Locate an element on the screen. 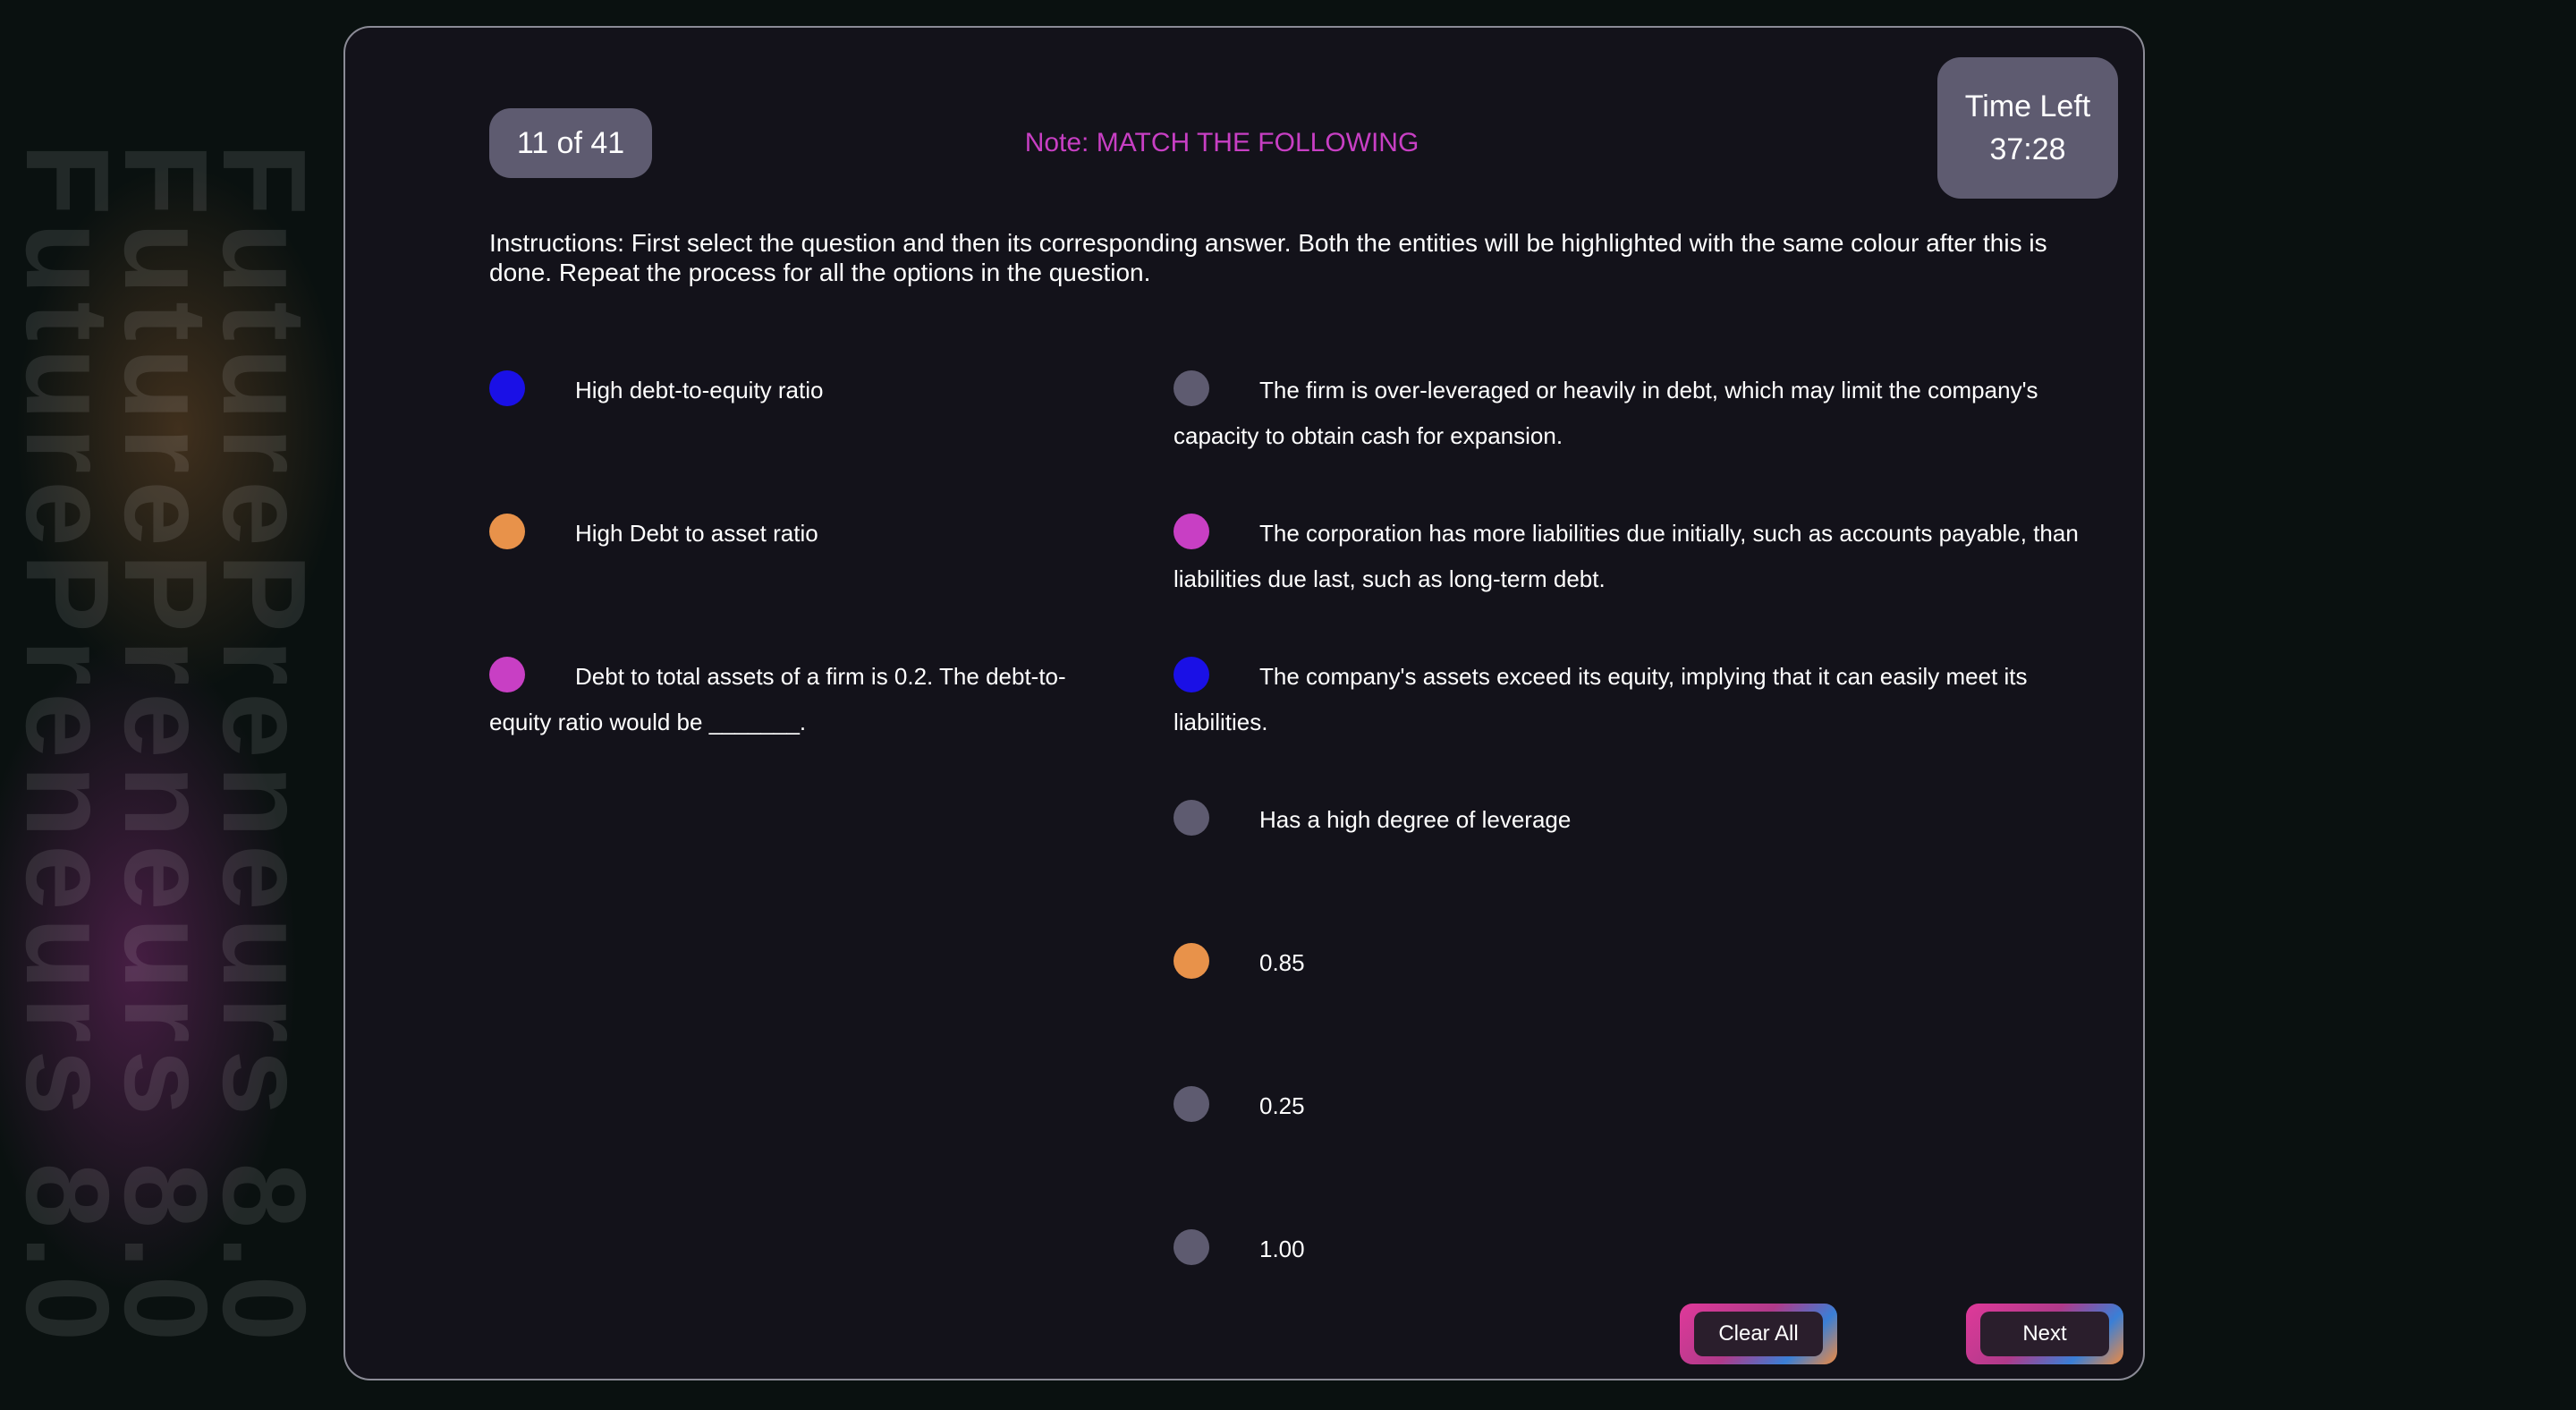 This screenshot has width=2576, height=1410. answer-text: 0.25 is located at coordinates (1282, 1105).